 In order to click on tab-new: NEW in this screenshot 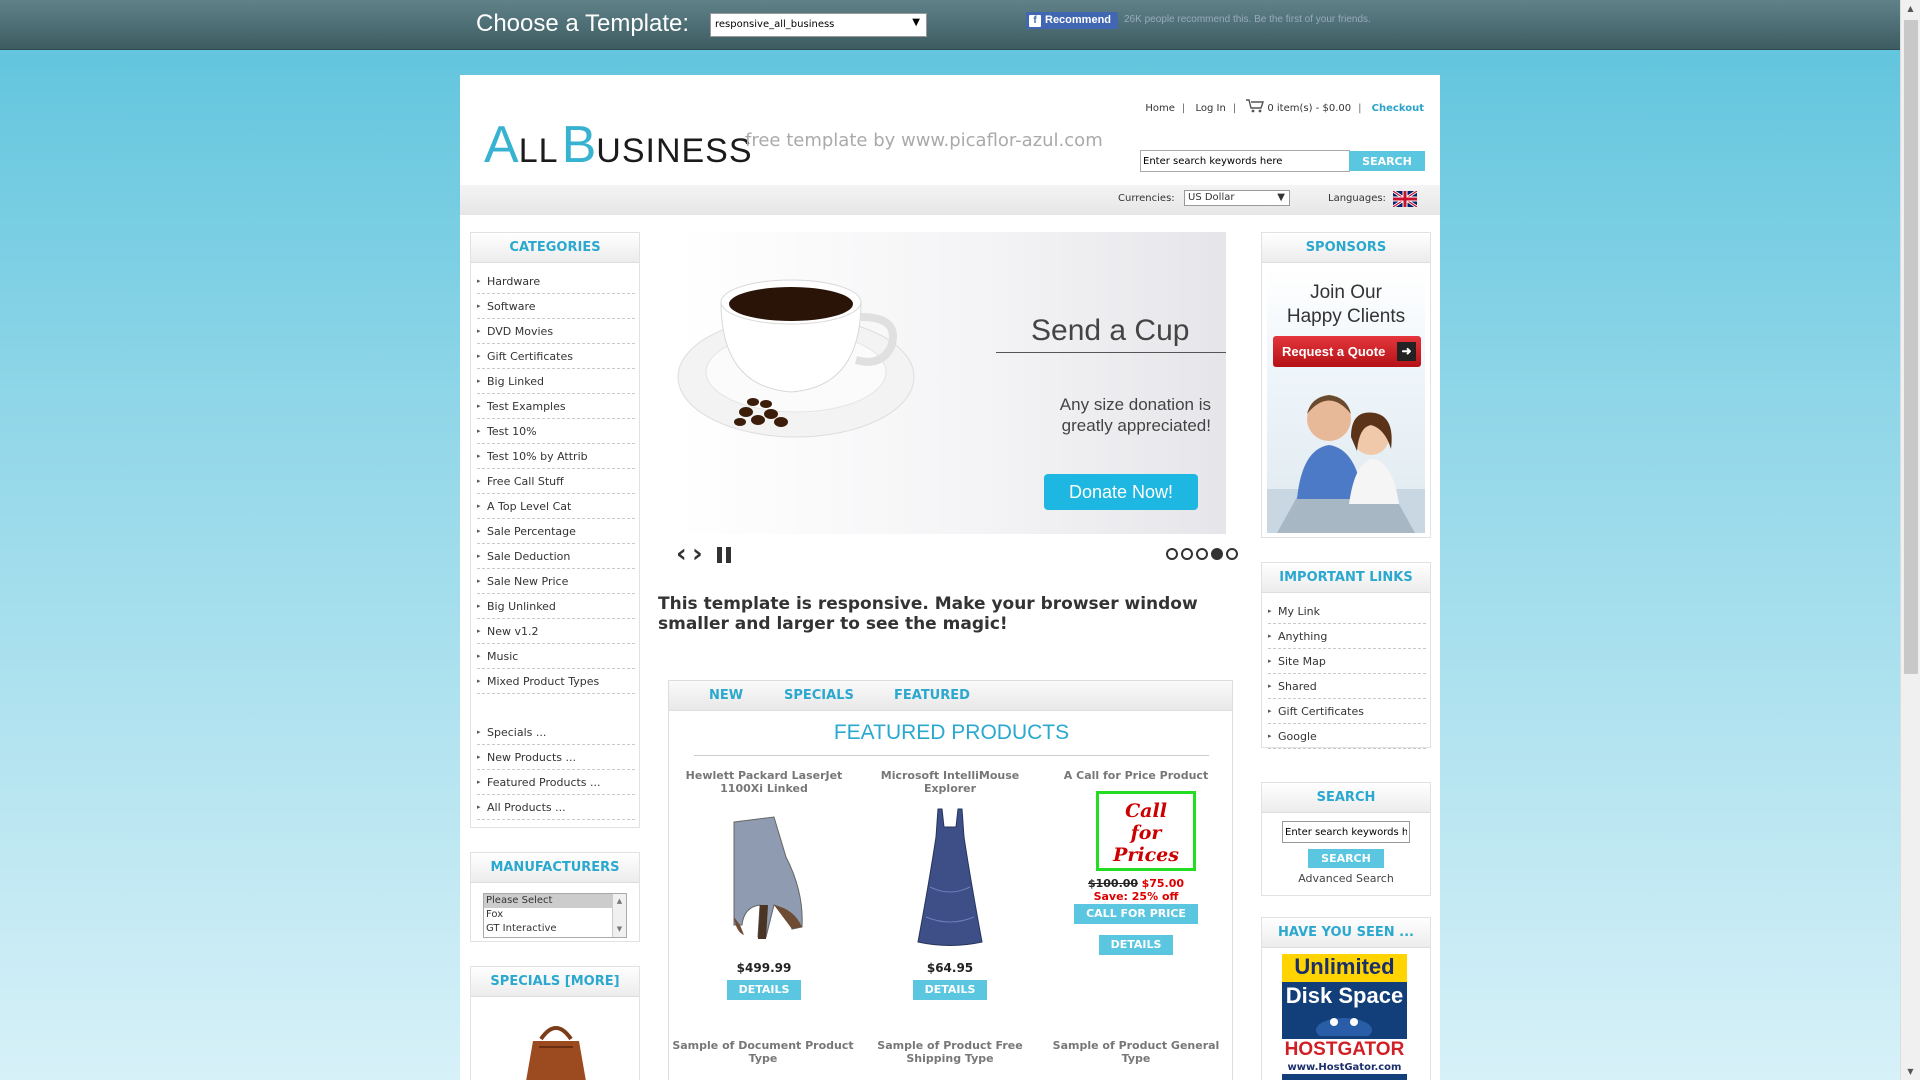, I will do `click(726, 695)`.